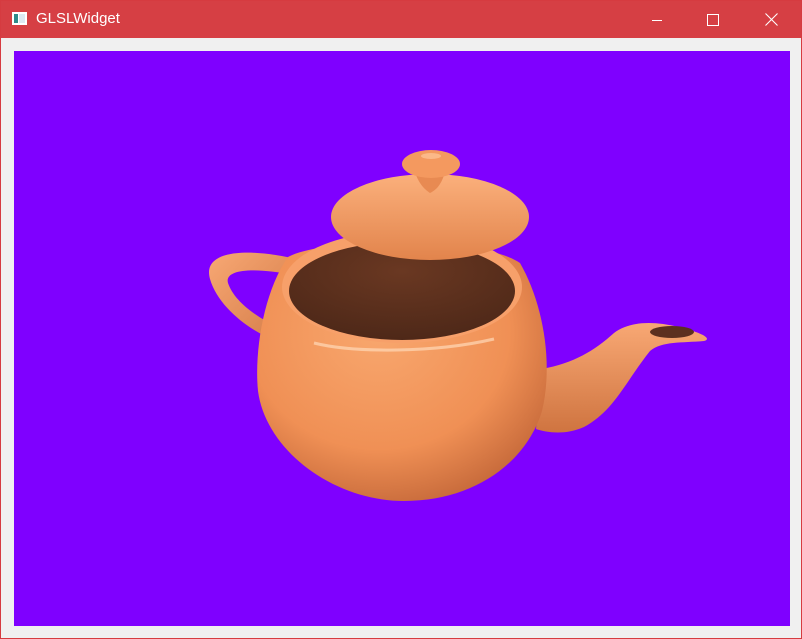 This screenshot has width=802, height=639. I want to click on maximize-button, so click(713, 19).